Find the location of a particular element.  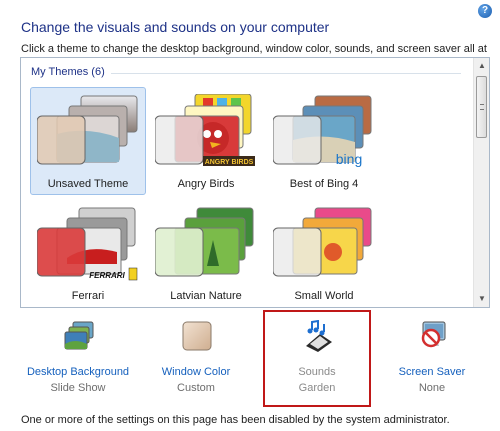

theme-best-of-bing-4: bing Best of Bing 4 is located at coordinates (324, 141).